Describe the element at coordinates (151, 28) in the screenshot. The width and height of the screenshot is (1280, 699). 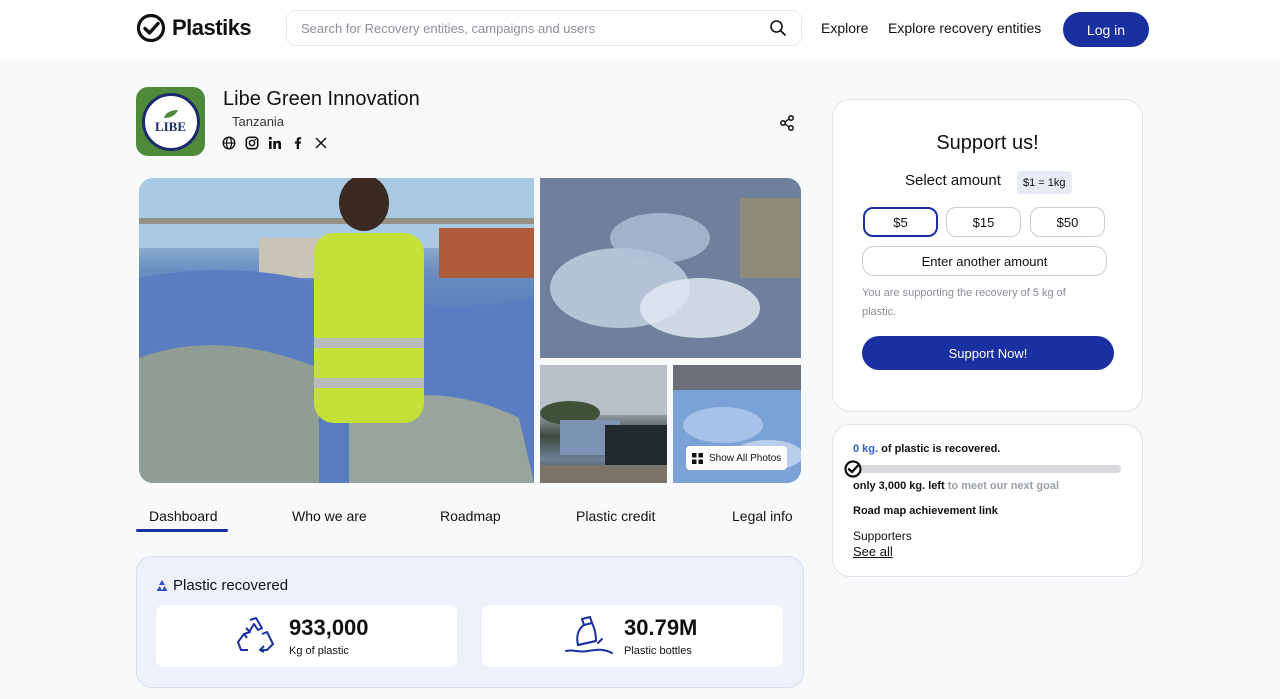
I see `plastiks-logo-icon` at that location.